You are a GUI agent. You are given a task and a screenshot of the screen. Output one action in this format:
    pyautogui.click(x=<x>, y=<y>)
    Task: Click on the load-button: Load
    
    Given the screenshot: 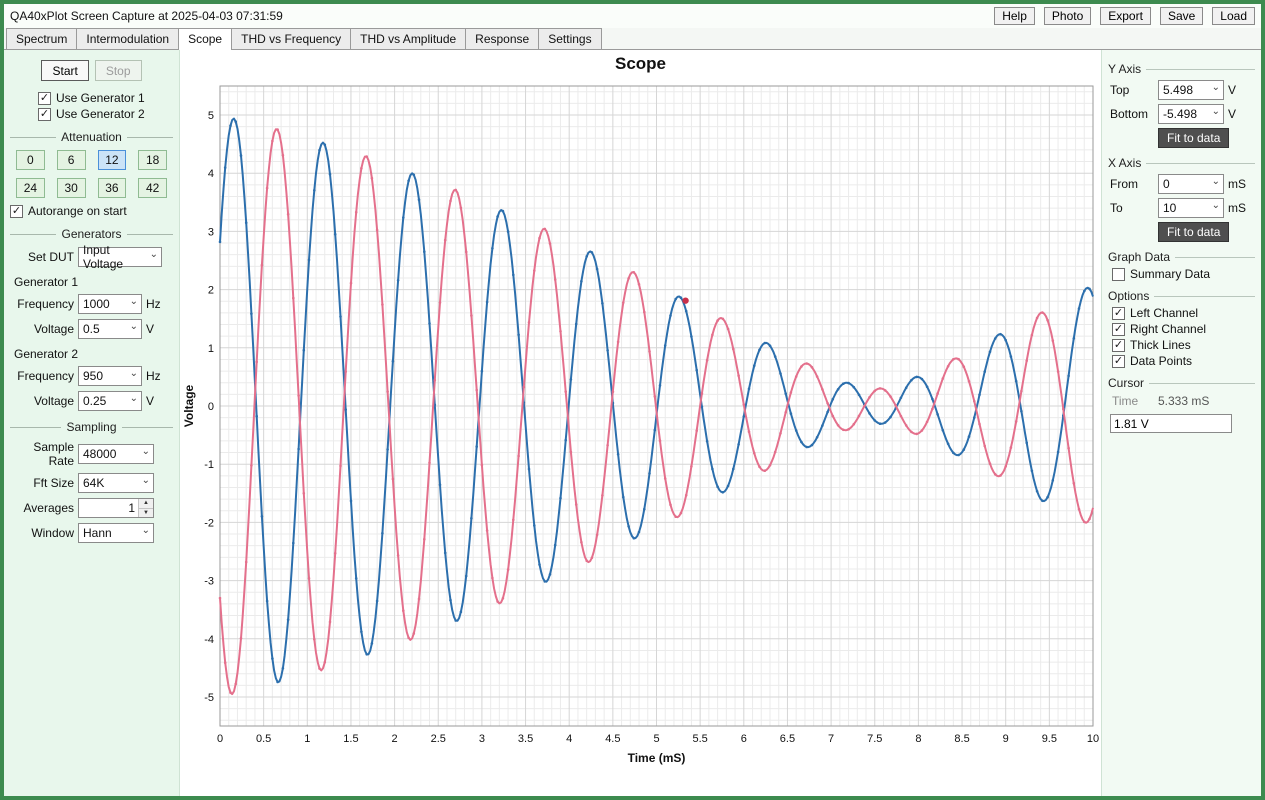 What is the action you would take?
    pyautogui.click(x=1233, y=16)
    